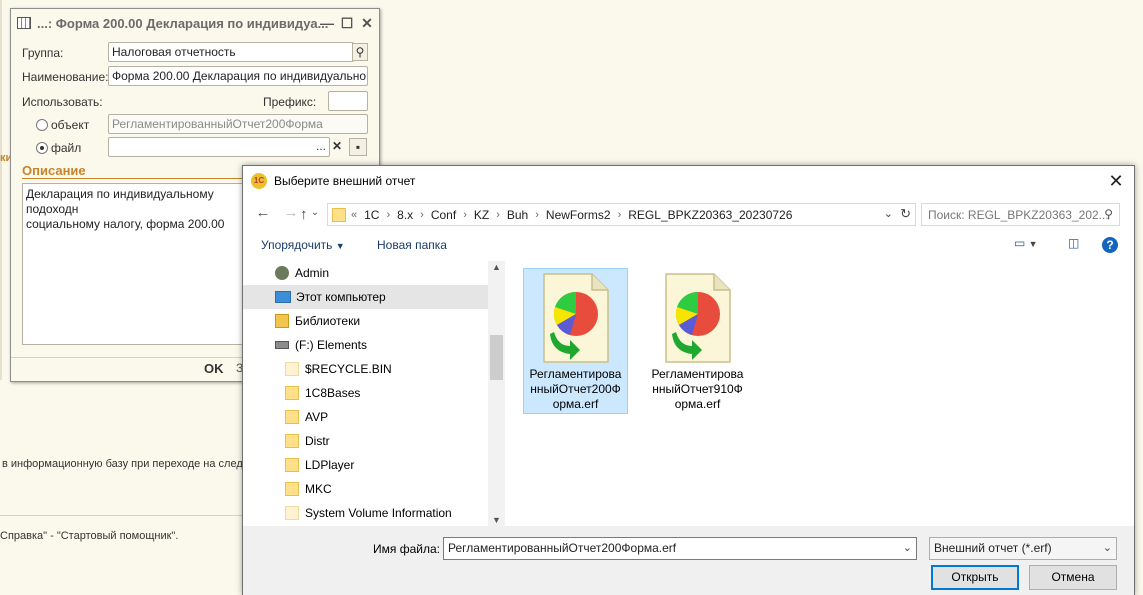 This screenshot has height=595, width=1143. Describe the element at coordinates (365, 441) in the screenshot. I see `tree-item-folder: Distr` at that location.